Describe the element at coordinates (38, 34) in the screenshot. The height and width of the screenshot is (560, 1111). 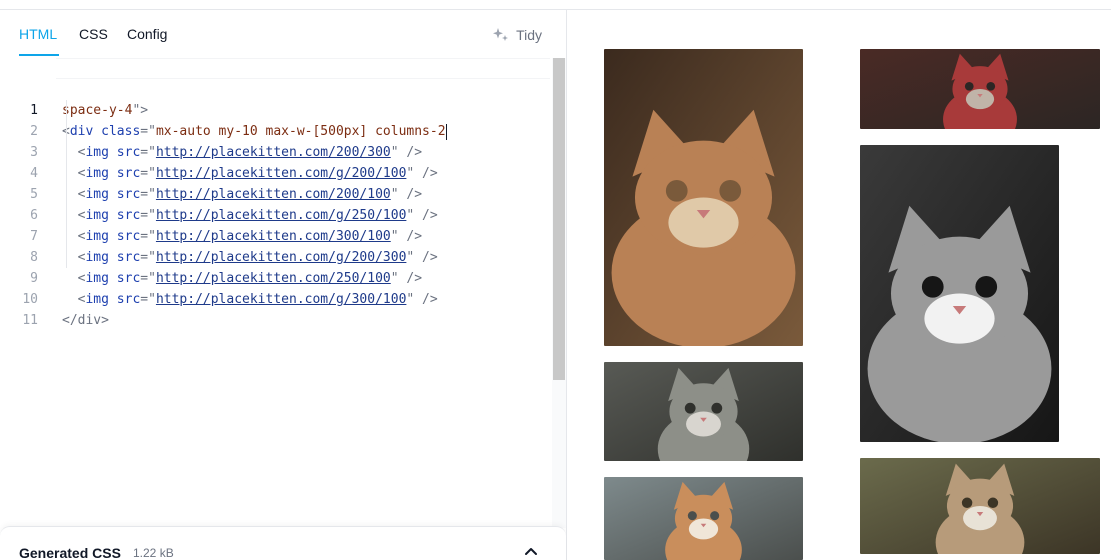
I see `tab-html: HTML` at that location.